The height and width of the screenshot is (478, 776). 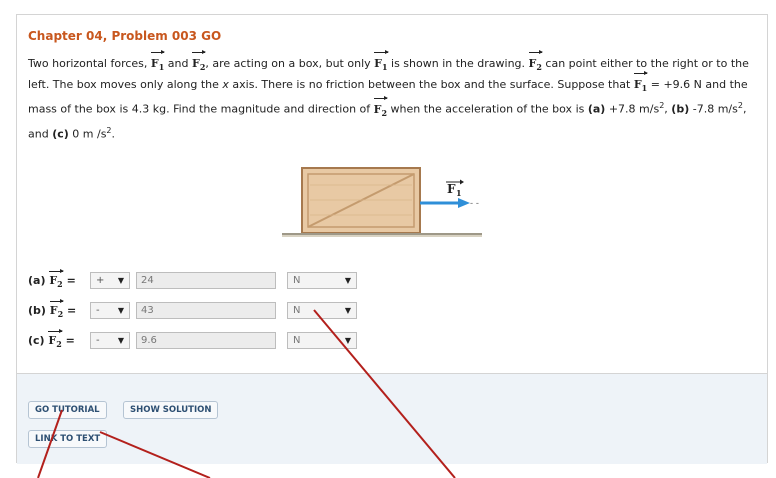 What do you see at coordinates (110, 310) in the screenshot?
I see `sign-select-b: - ▼` at bounding box center [110, 310].